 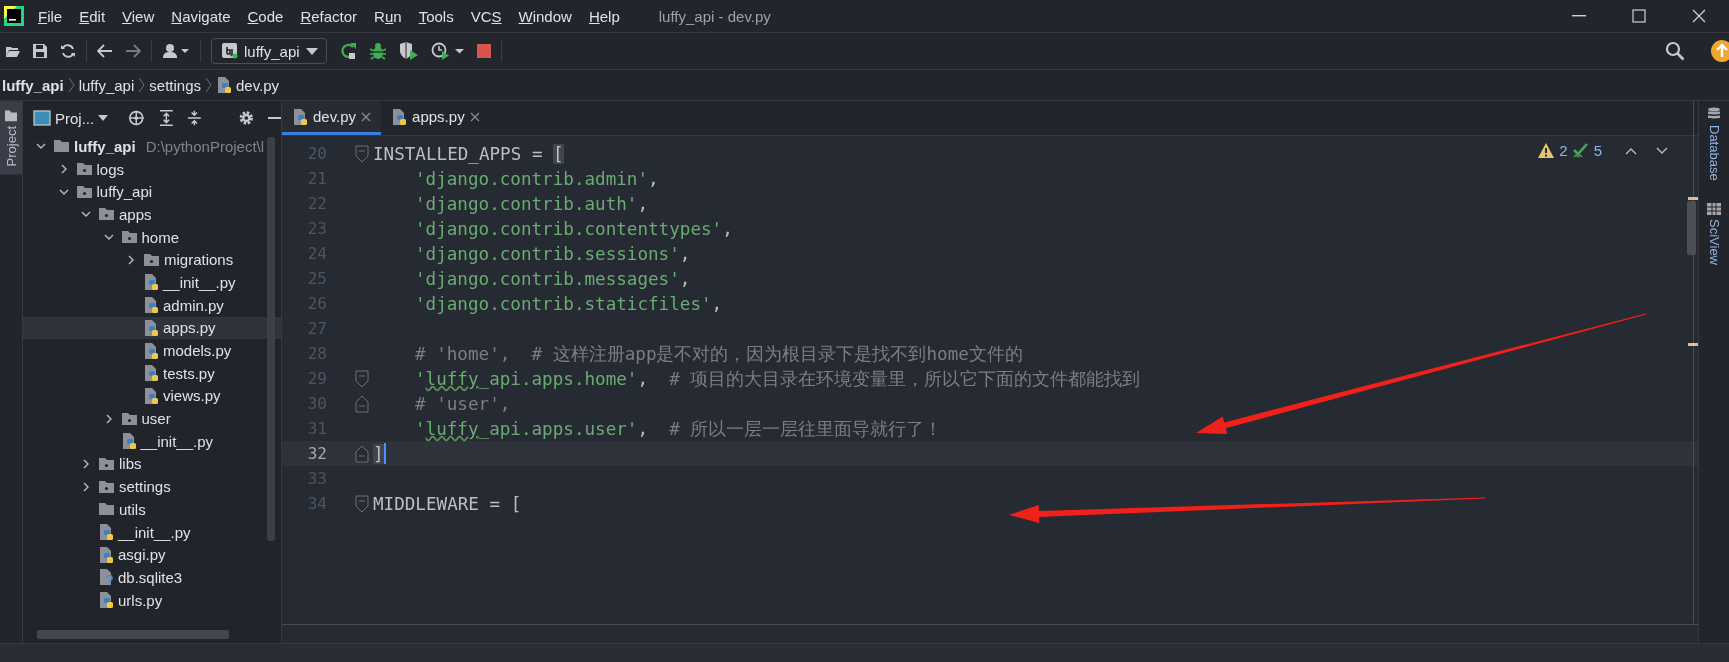 I want to click on menu-item: Navigate, so click(x=201, y=16).